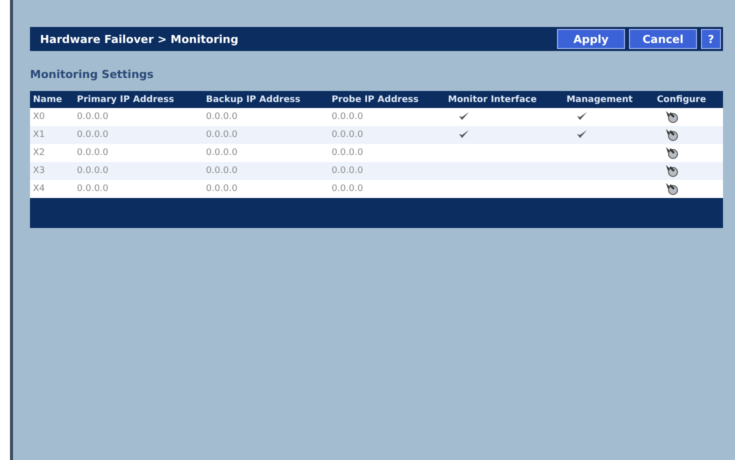 This screenshot has width=735, height=460. What do you see at coordinates (52, 153) in the screenshot?
I see `table-cell: X2` at bounding box center [52, 153].